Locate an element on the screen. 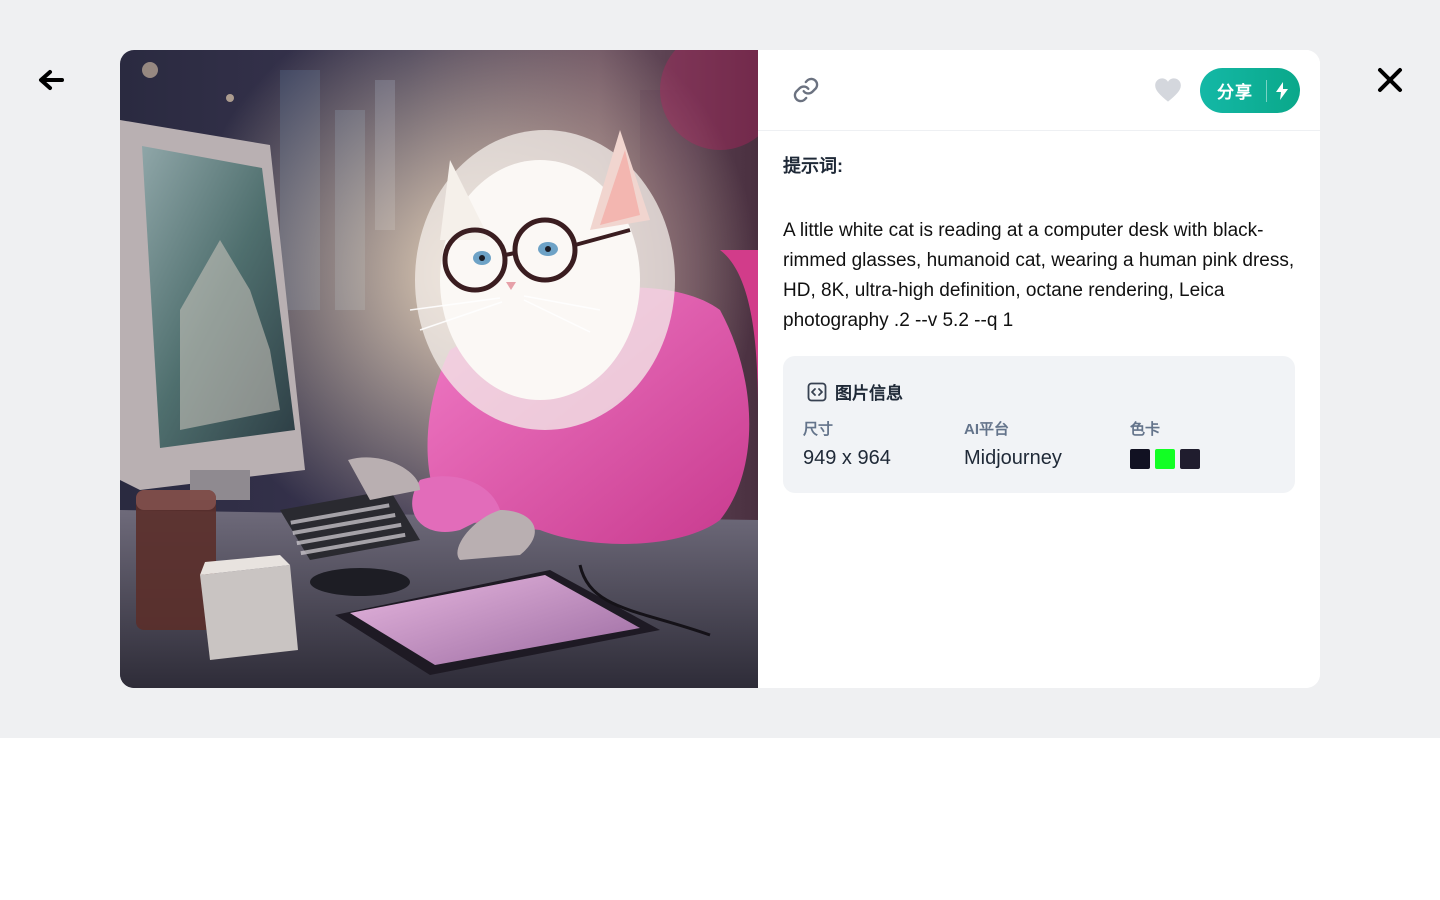  arrow-left-icon is located at coordinates (51, 80).